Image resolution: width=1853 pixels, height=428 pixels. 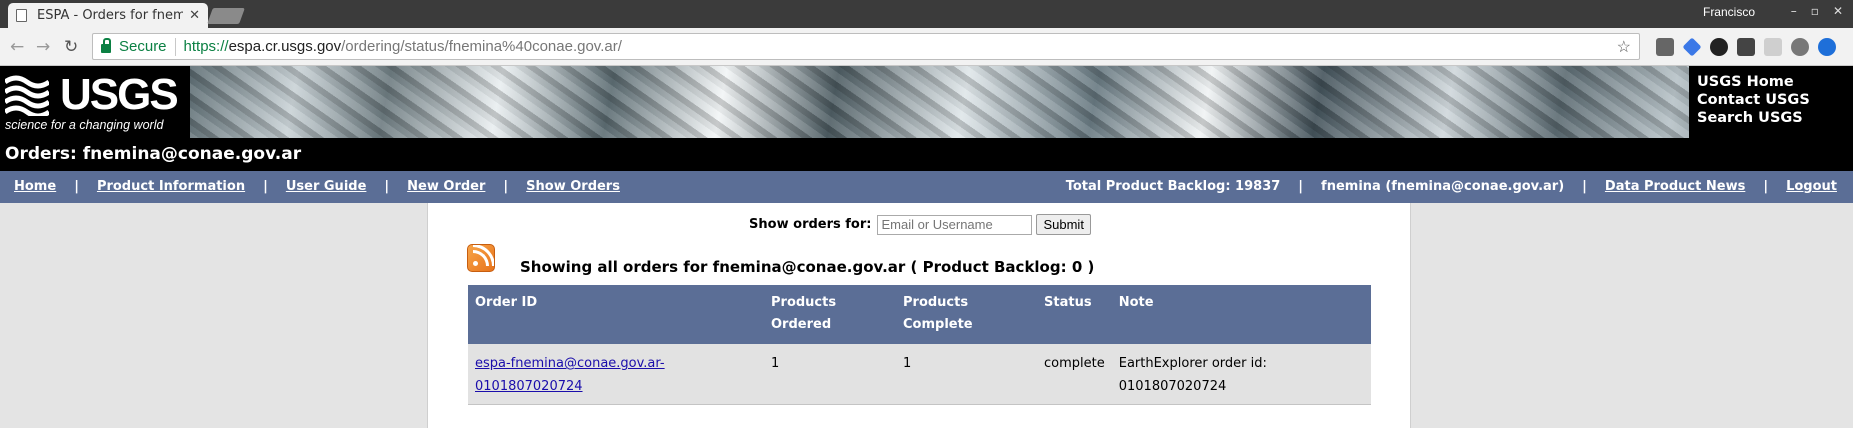 What do you see at coordinates (194, 15) in the screenshot?
I see `close-tab-icon: ✕` at bounding box center [194, 15].